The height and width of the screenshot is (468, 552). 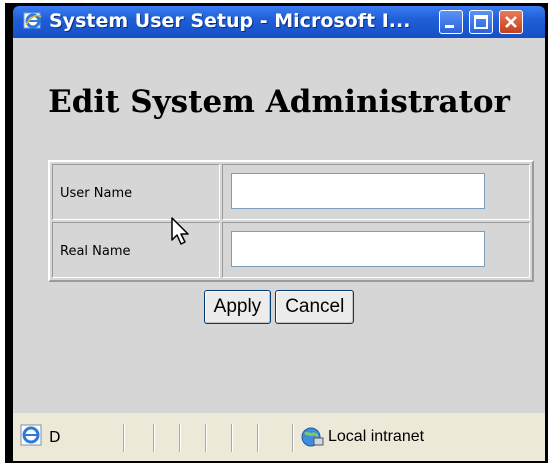 What do you see at coordinates (182, 234) in the screenshot?
I see `mouse-pointer-icon` at bounding box center [182, 234].